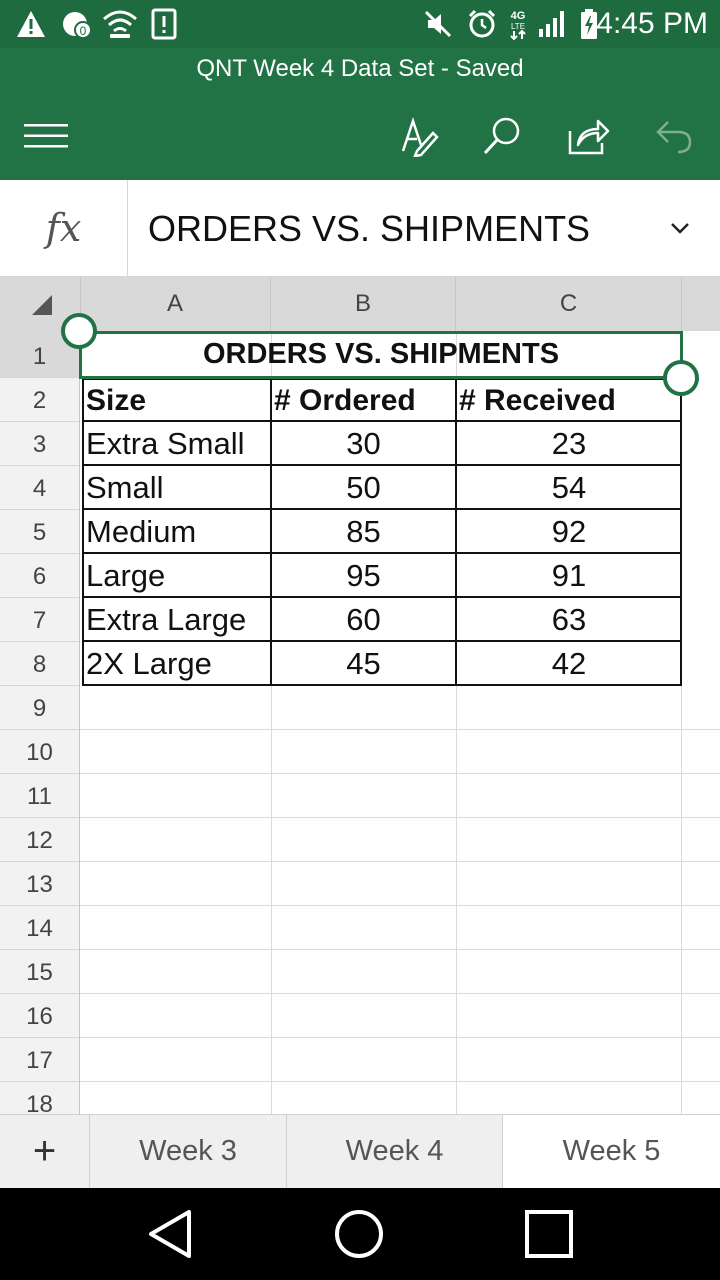 The image size is (720, 1280). I want to click on row-header-8: 8, so click(39, 664).